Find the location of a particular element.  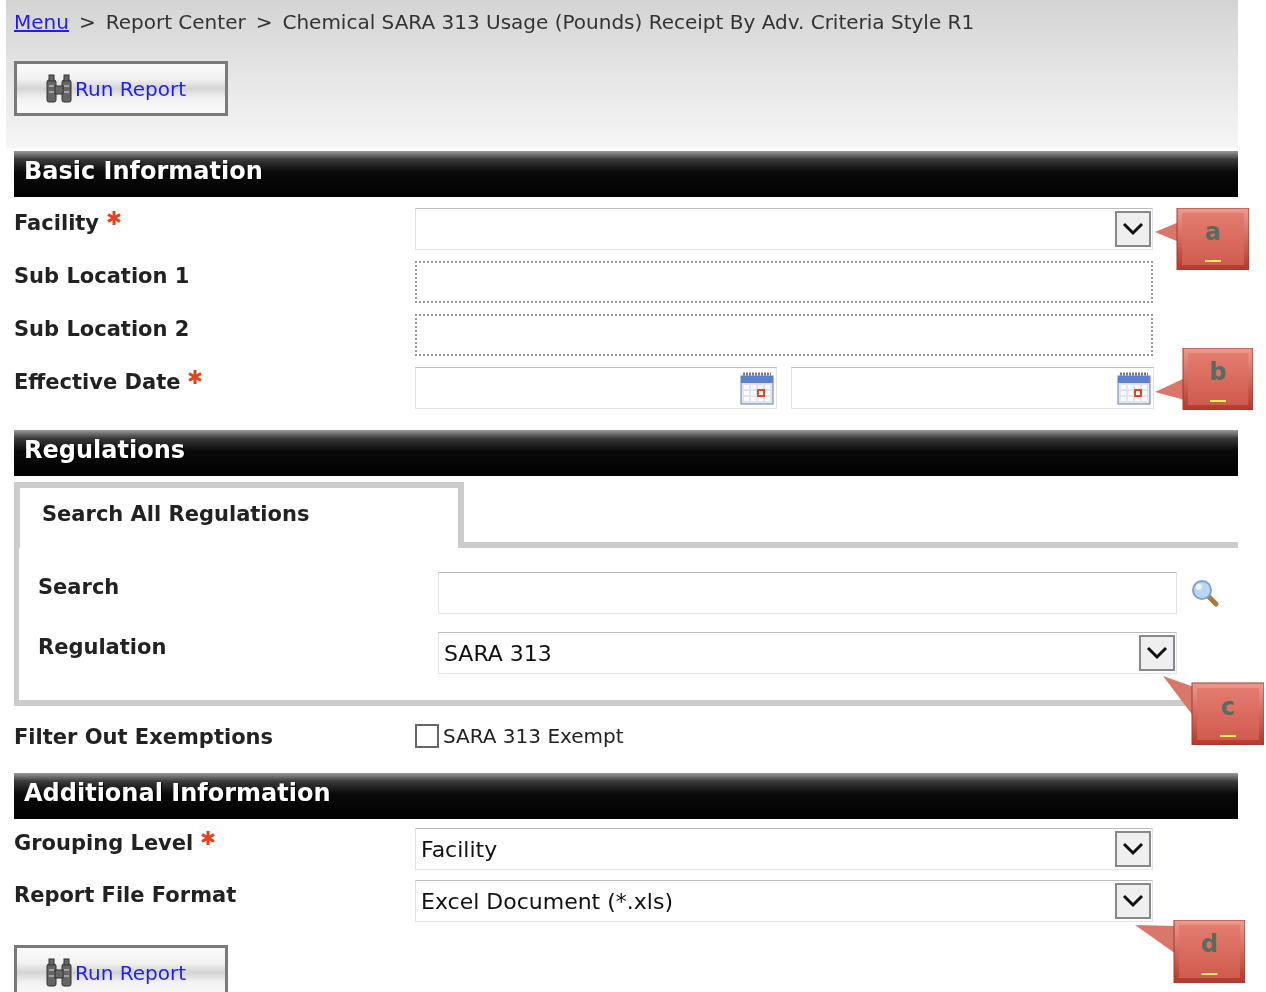

section-header: Basic Information is located at coordinates (626, 174).